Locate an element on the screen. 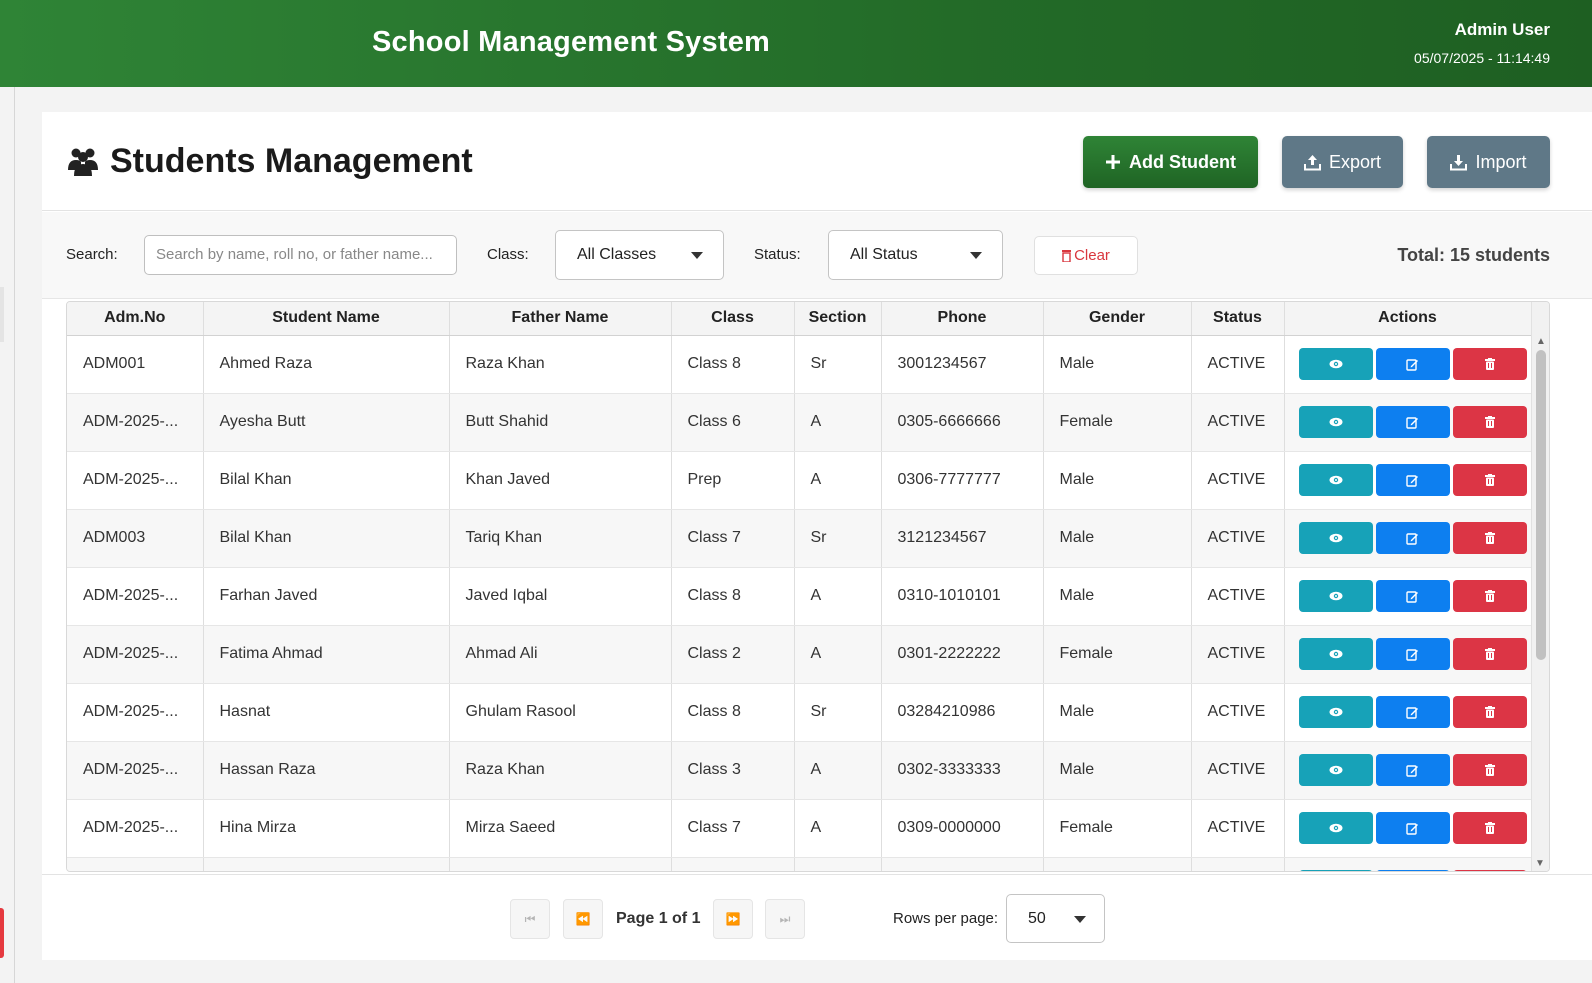 The width and height of the screenshot is (1592, 983). table-cell: Class 3 is located at coordinates (733, 770).